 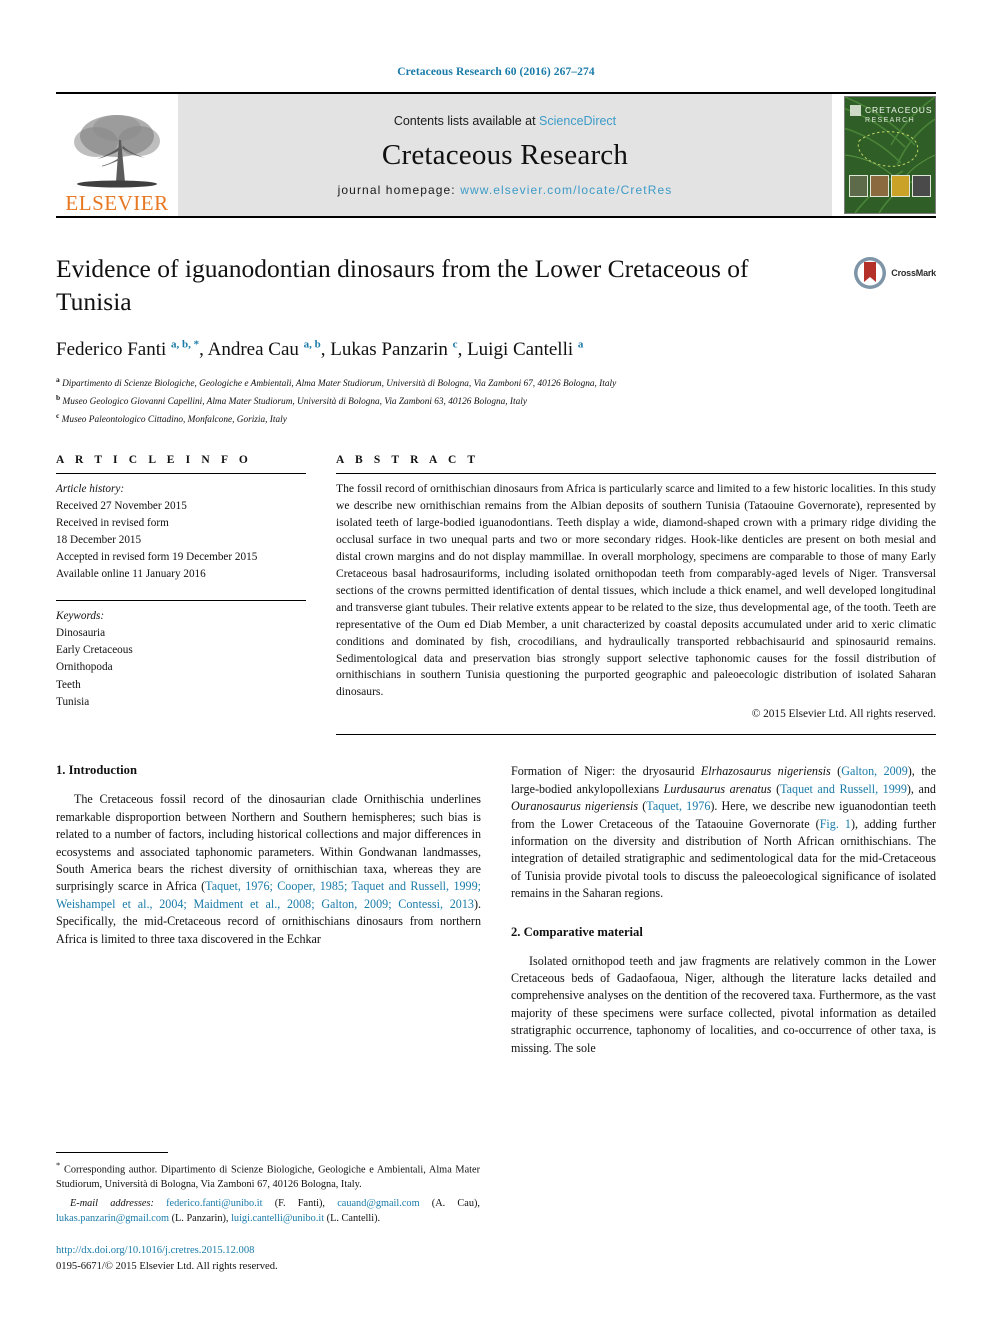 What do you see at coordinates (575, 806) in the screenshot?
I see `taxon-name-3: Ouranosaurus nigeriensis` at bounding box center [575, 806].